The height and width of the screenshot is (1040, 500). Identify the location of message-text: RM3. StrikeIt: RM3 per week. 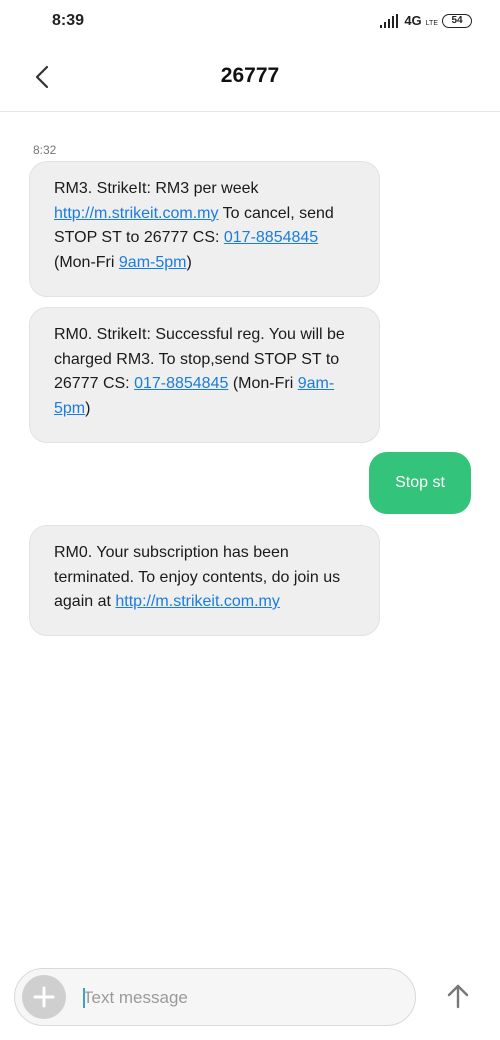
(156, 188).